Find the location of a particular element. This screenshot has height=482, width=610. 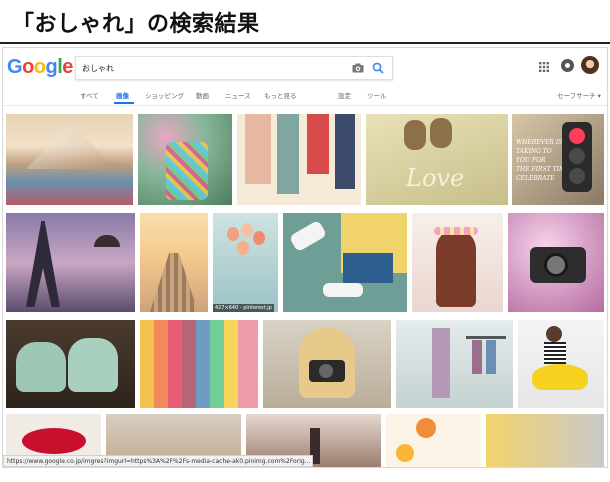

apps-grid-icon is located at coordinates (544, 67).